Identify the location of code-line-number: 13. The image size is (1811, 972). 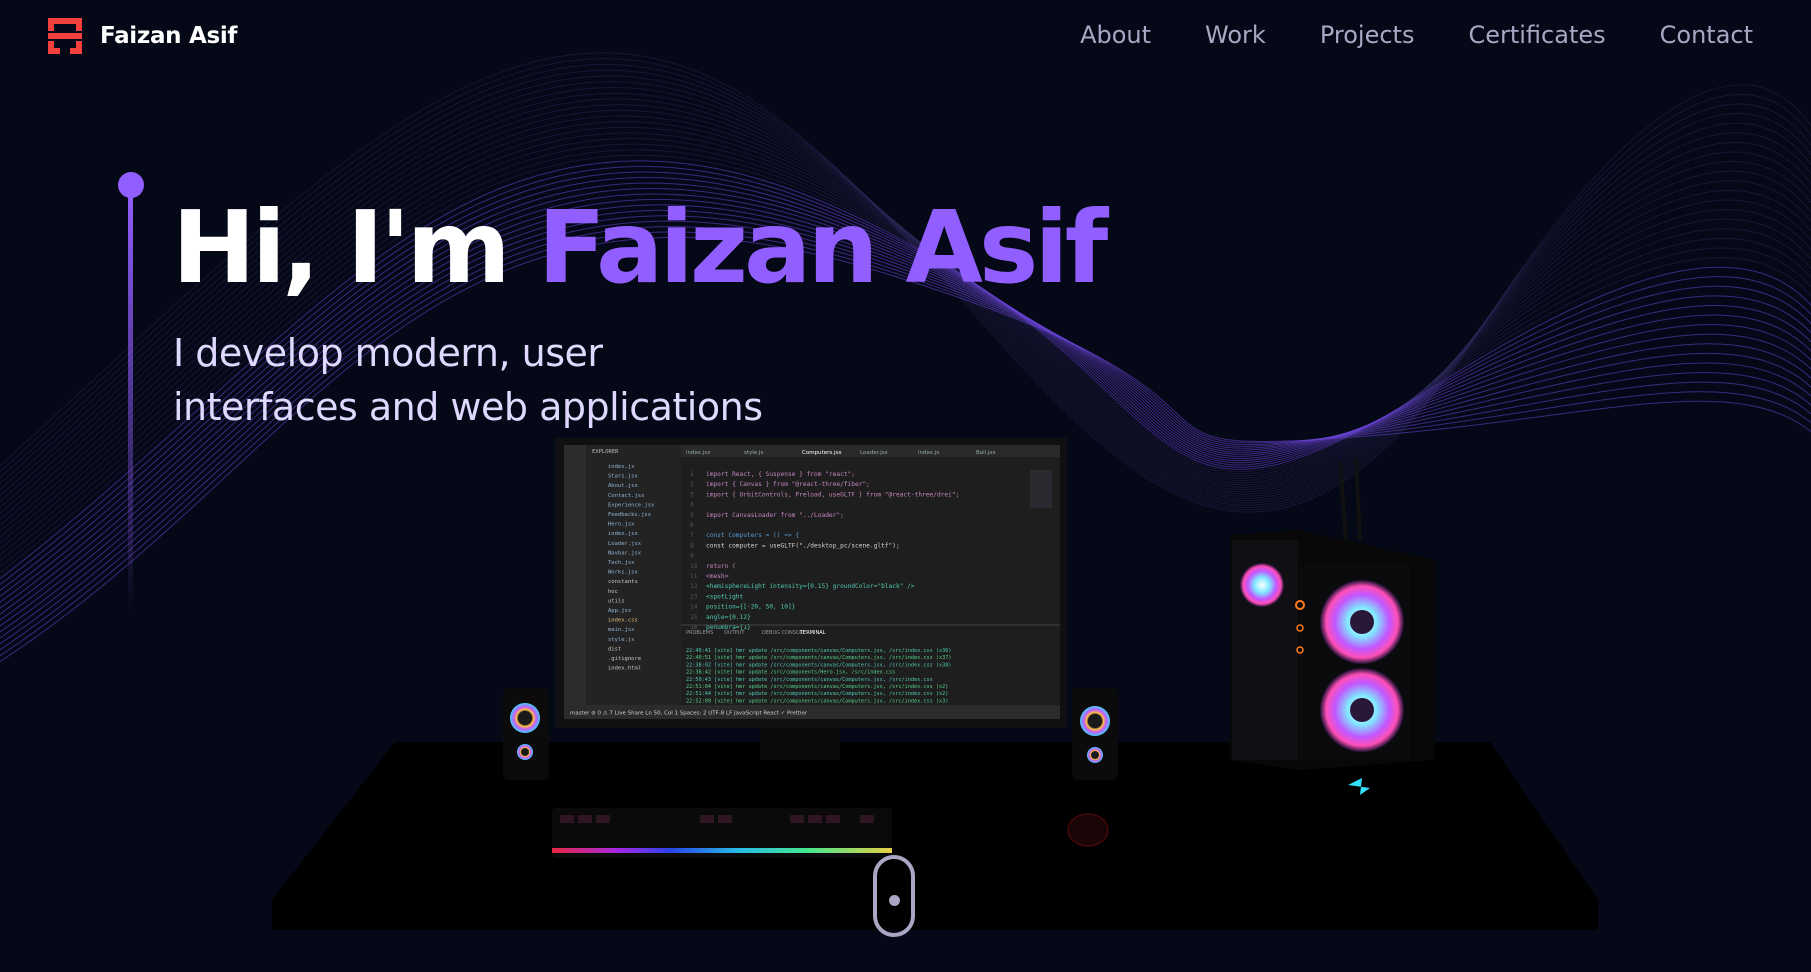
(694, 596).